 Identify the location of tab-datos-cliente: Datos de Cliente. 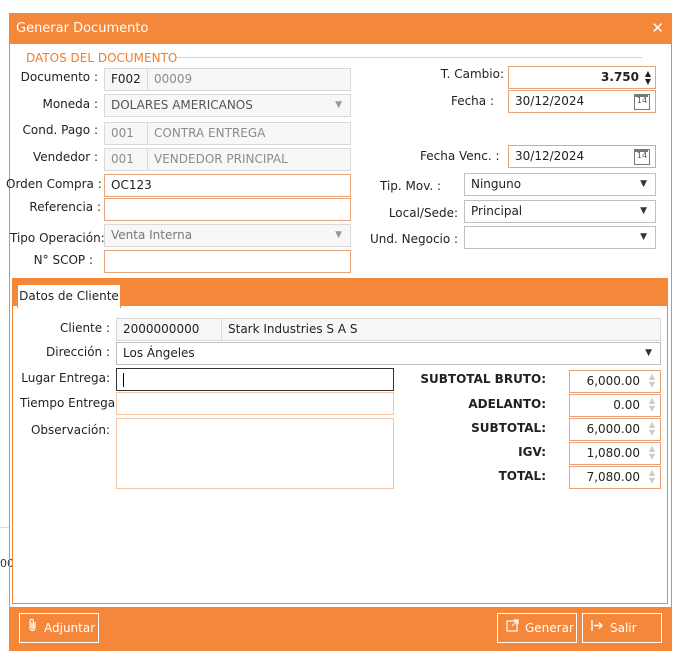
(69, 296).